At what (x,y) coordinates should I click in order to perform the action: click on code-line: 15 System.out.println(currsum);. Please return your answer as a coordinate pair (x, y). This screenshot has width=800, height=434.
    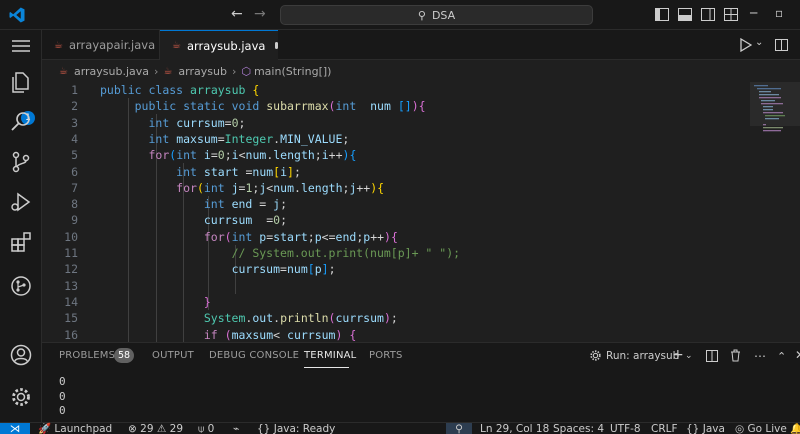
    Looking at the image, I should click on (392, 318).